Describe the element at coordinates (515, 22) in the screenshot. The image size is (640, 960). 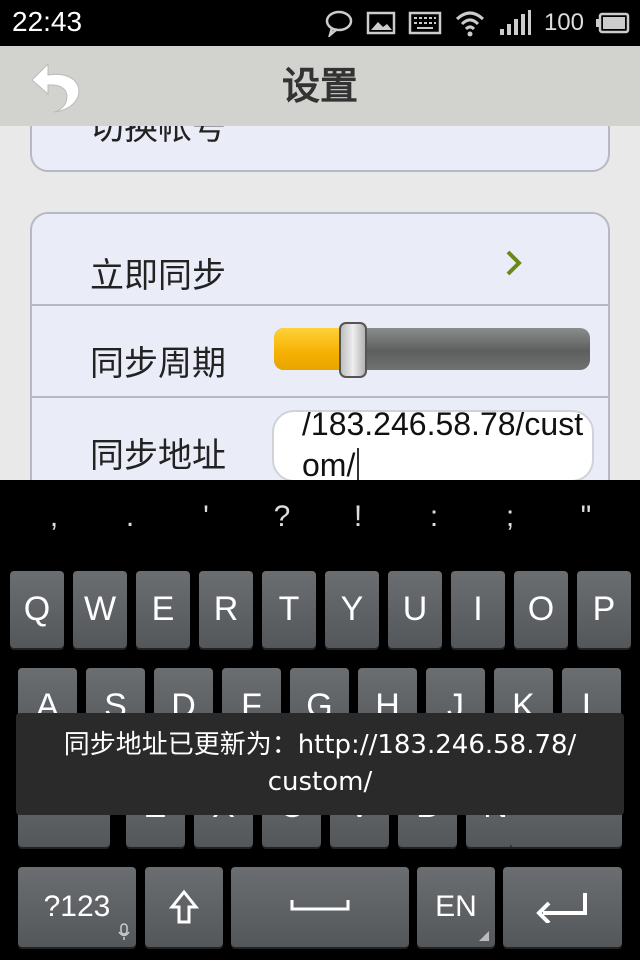
I see `signal-icon` at that location.